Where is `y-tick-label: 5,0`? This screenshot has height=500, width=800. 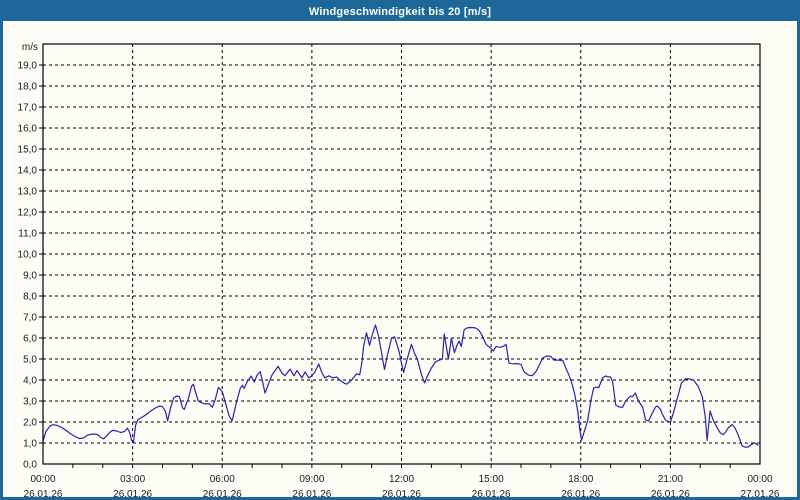 y-tick-label: 5,0 is located at coordinates (30, 360).